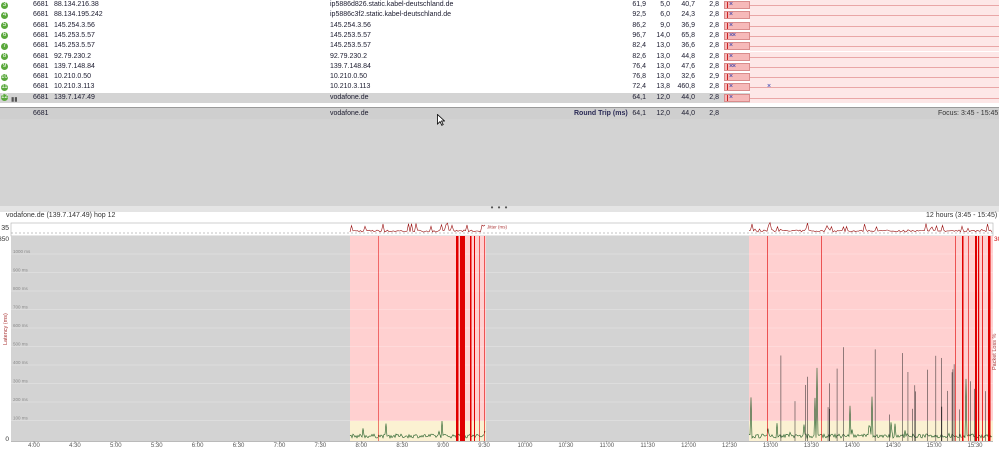  What do you see at coordinates (639, 66) in the screenshot?
I see `hop-avg: 76,4` at bounding box center [639, 66].